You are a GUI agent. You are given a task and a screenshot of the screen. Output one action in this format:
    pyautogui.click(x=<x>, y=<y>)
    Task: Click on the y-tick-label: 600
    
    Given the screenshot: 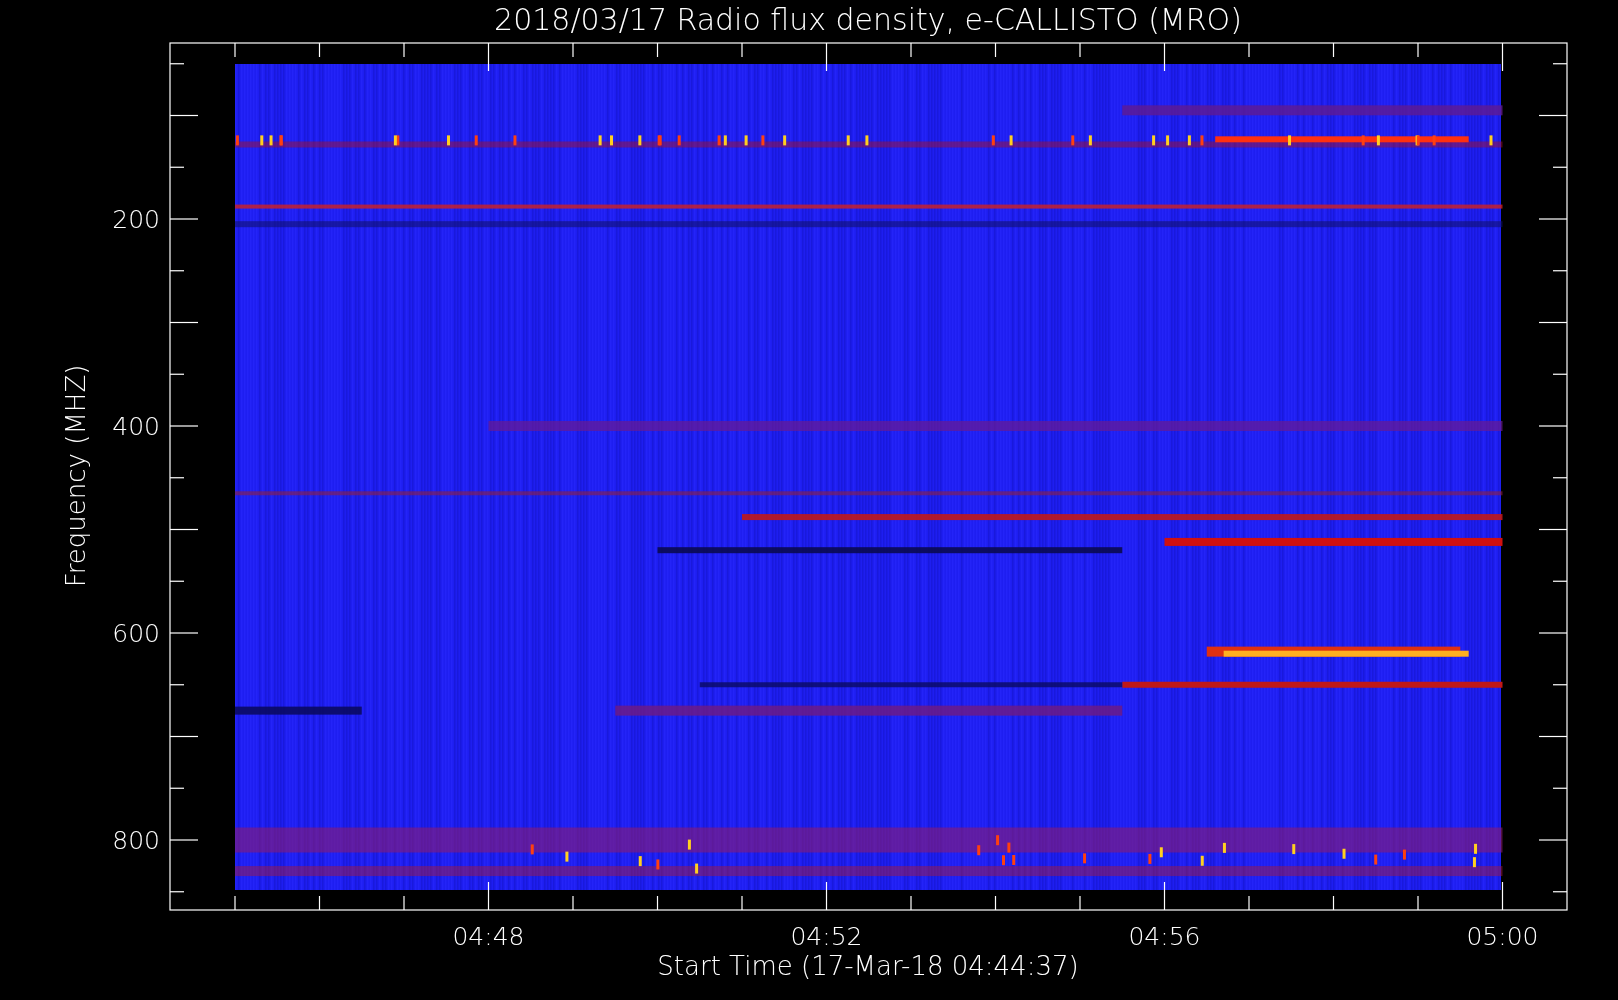 What is the action you would take?
    pyautogui.click(x=136, y=633)
    